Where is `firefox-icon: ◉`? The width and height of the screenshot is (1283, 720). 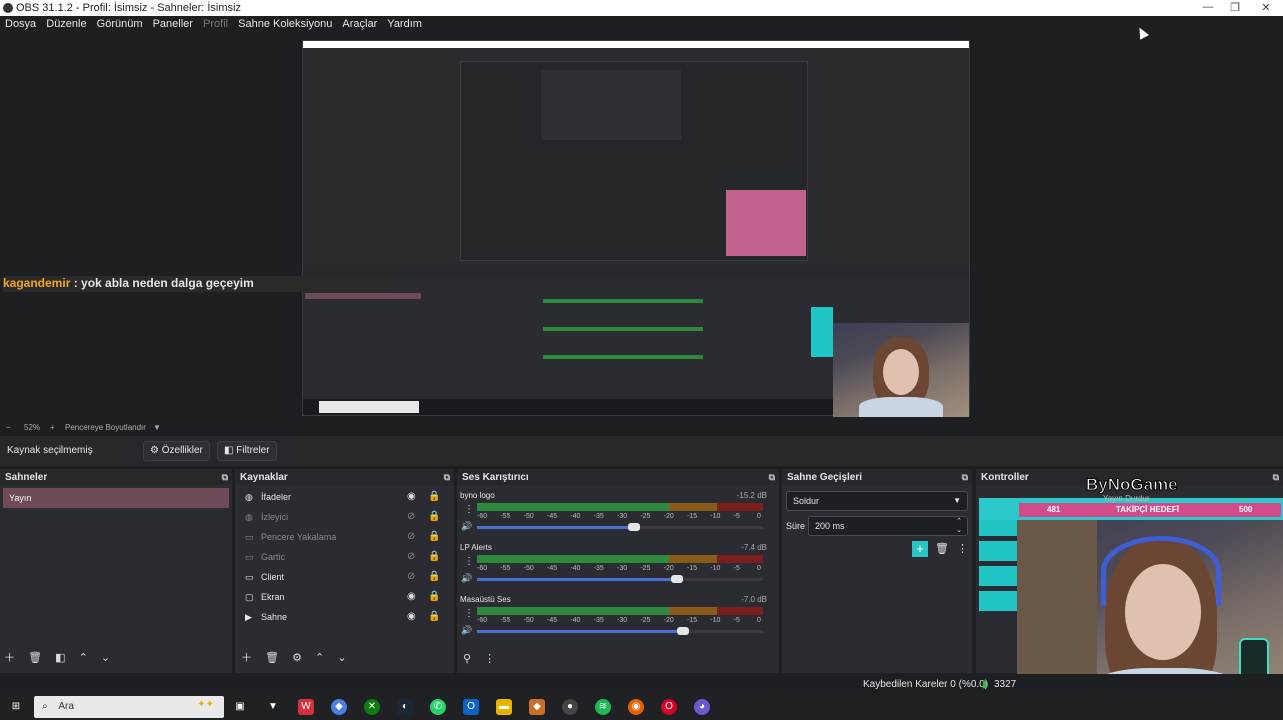 firefox-icon: ◉ is located at coordinates (636, 707).